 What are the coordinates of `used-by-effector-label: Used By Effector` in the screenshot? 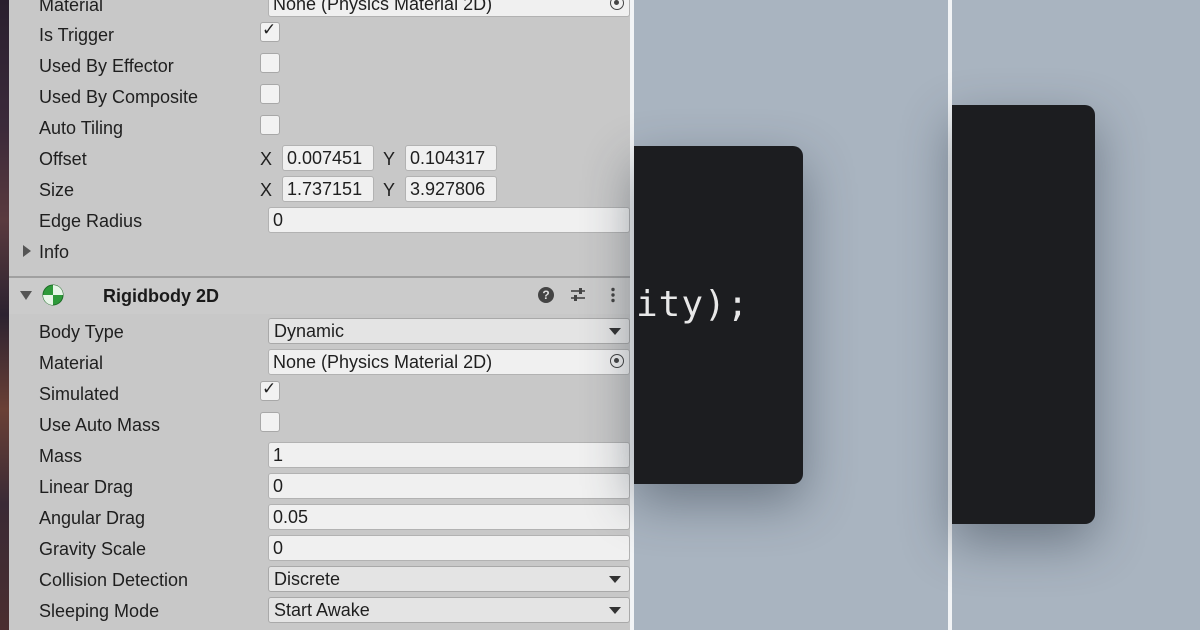 It's located at (106, 66).